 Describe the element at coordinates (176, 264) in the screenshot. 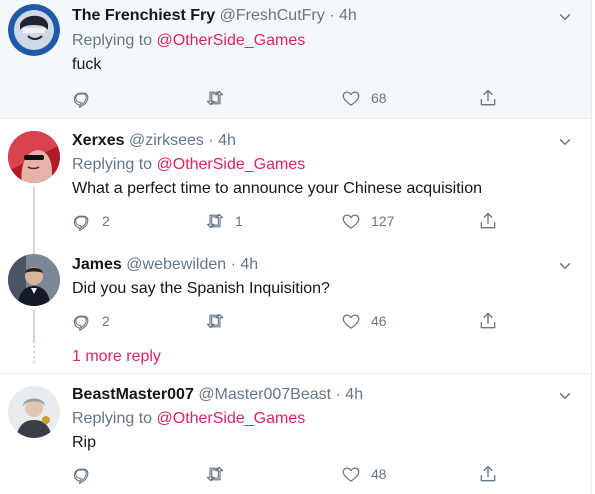

I see `user-handle: @webewilden` at that location.